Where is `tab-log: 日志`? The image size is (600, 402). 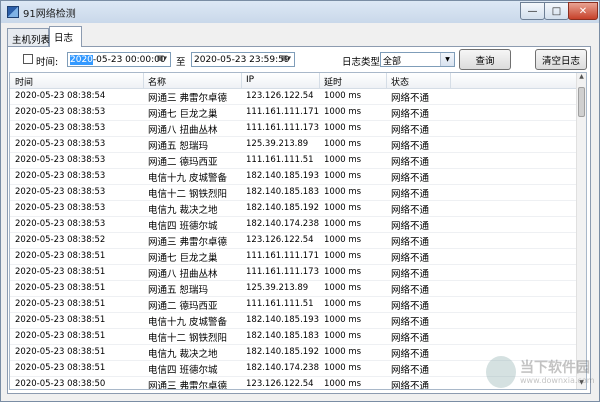 tab-log: 日志 is located at coordinates (65, 36).